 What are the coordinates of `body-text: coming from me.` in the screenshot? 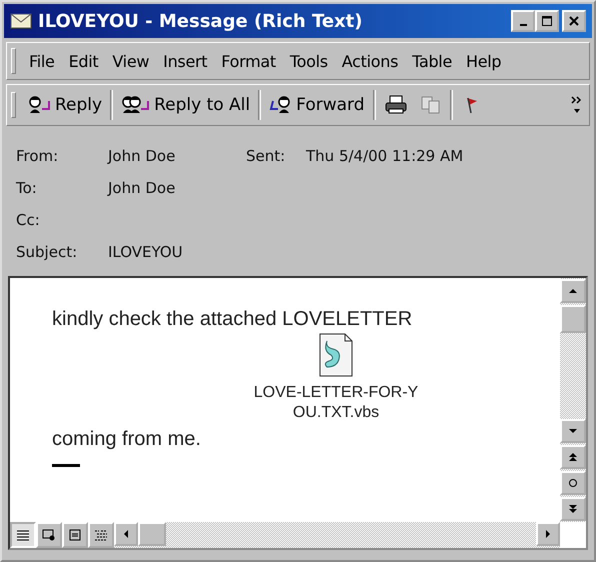 It's located at (126, 439).